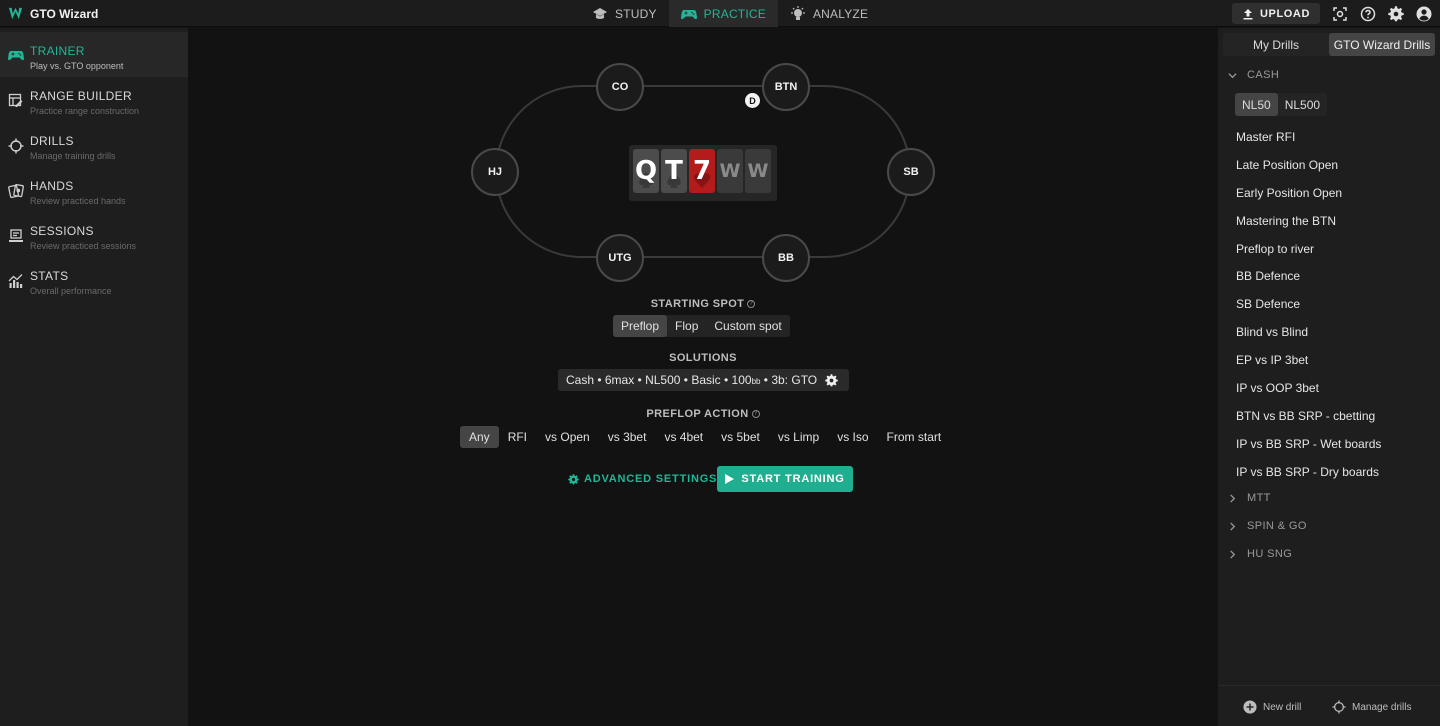  I want to click on crosshair-icon, so click(1339, 707).